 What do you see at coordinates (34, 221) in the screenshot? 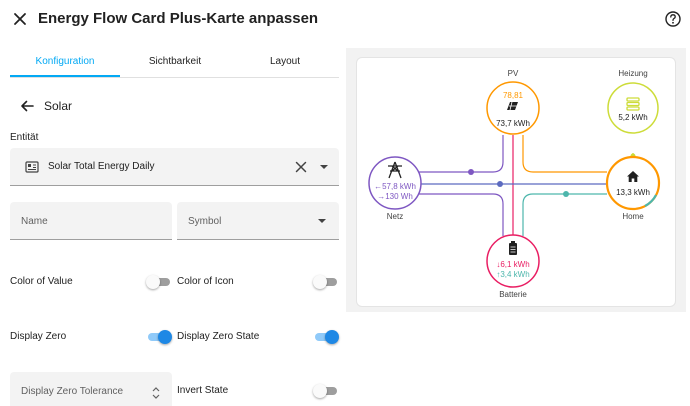
I see `name-input-label: Name` at bounding box center [34, 221].